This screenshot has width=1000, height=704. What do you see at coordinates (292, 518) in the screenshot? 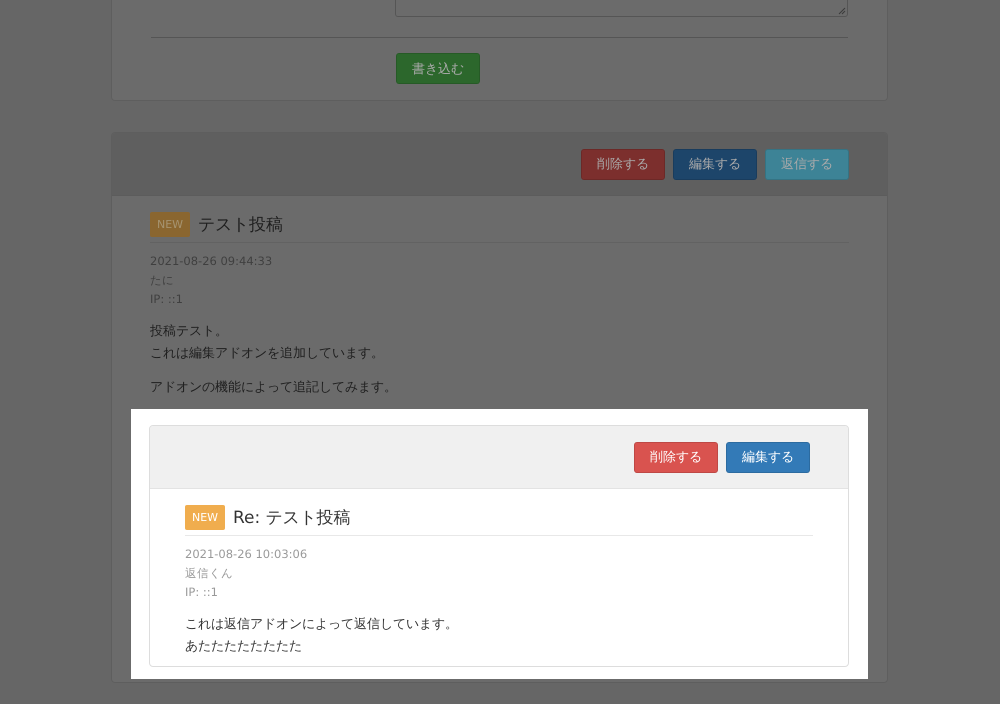
I see `post-title: Re: テスト投稿` at bounding box center [292, 518].